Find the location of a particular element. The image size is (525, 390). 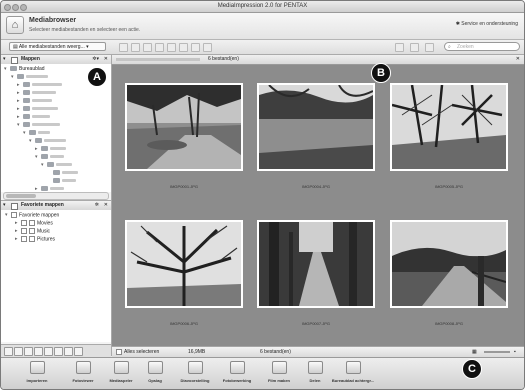

settings-icon: ✲▾ is located at coordinates (95, 59).